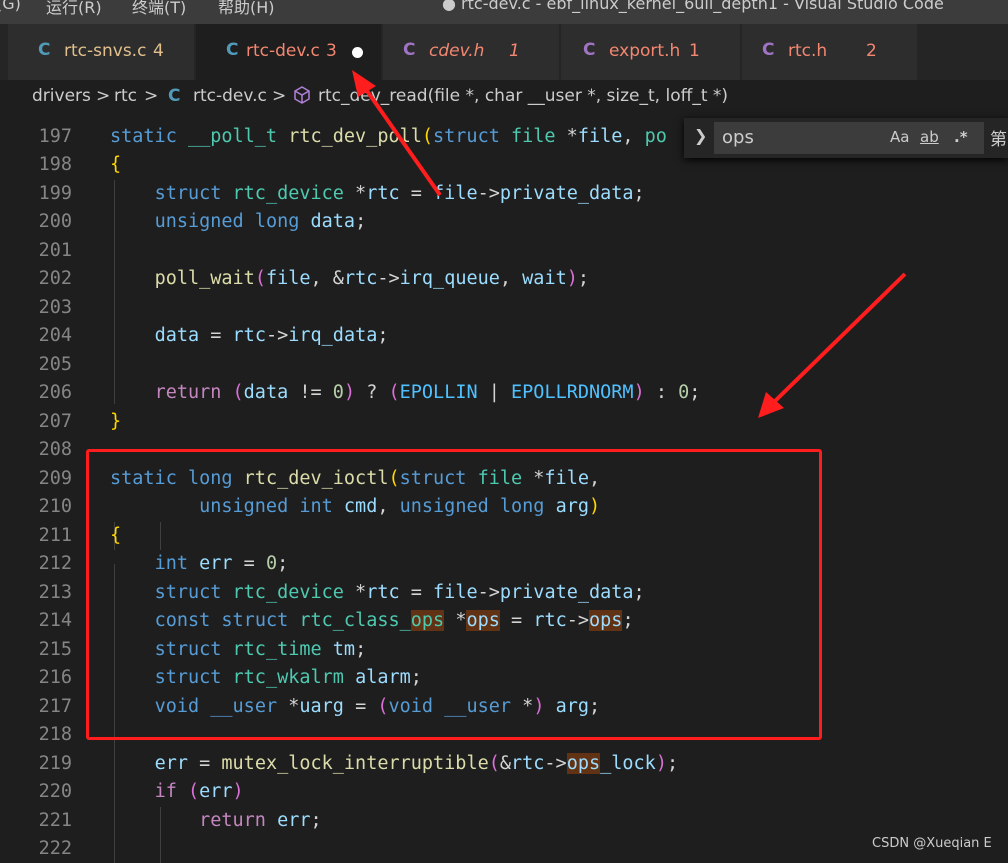 This screenshot has width=1008, height=863. I want to click on arrow-to-dirty-tab, so click(397, 133).